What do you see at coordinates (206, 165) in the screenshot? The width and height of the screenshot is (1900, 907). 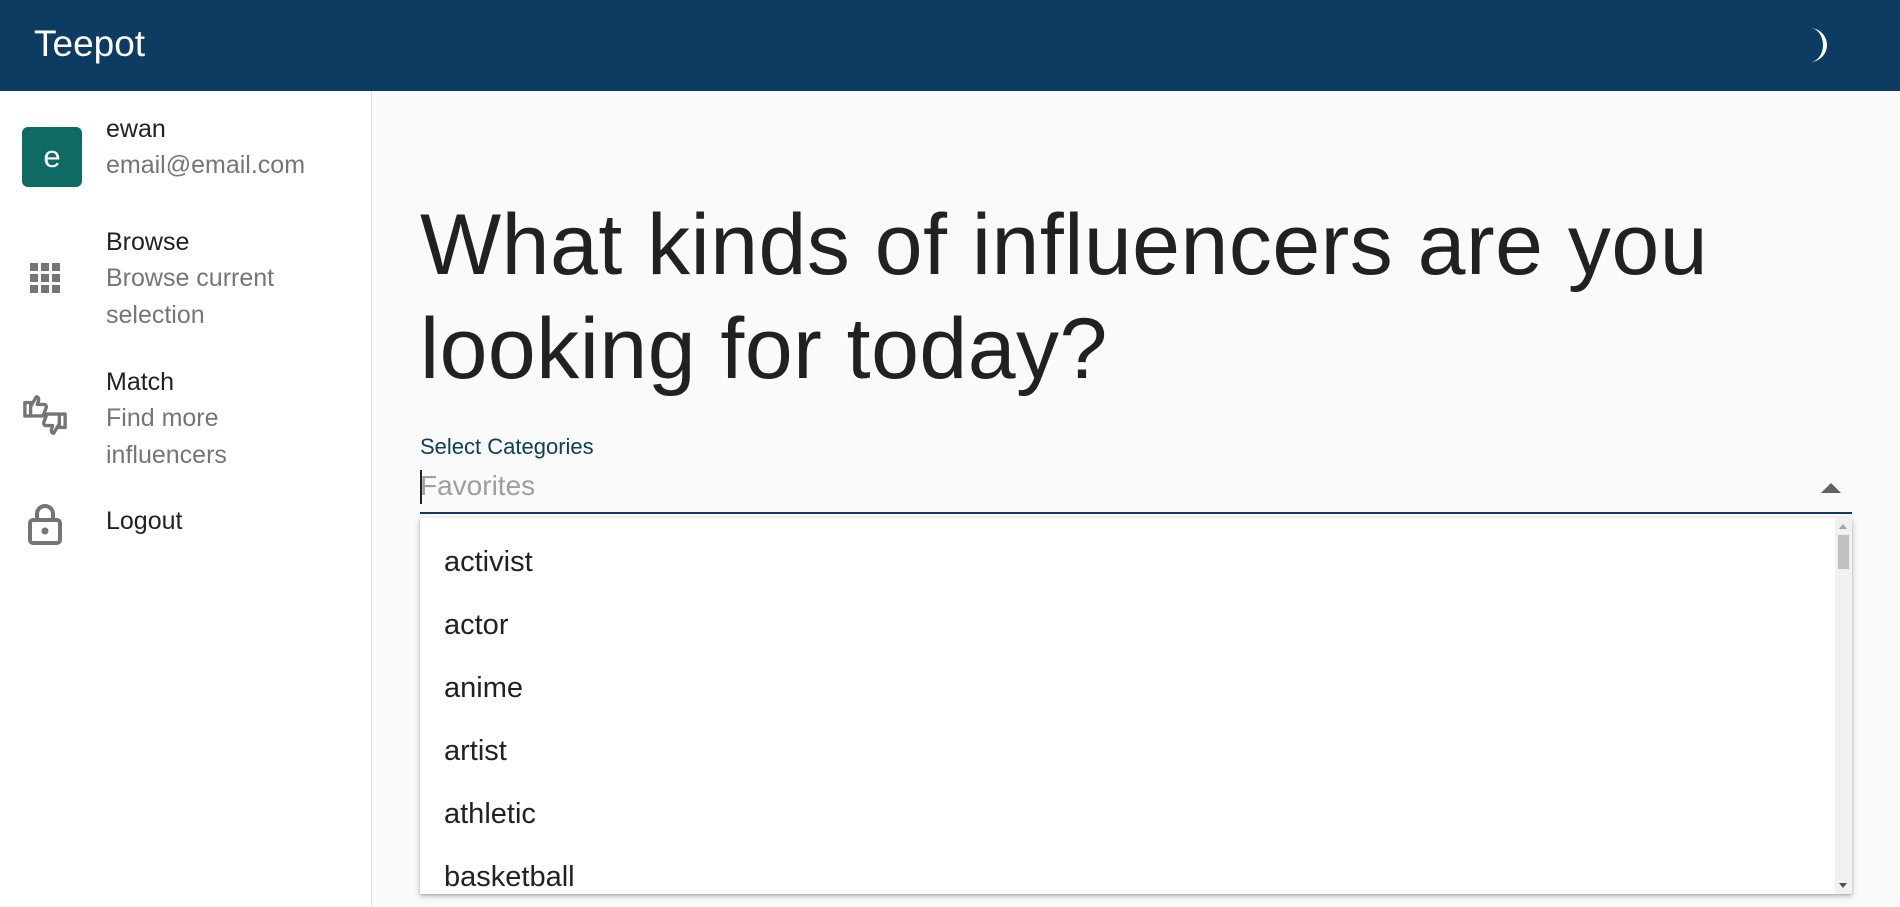 I see `user-email: email@email.com` at bounding box center [206, 165].